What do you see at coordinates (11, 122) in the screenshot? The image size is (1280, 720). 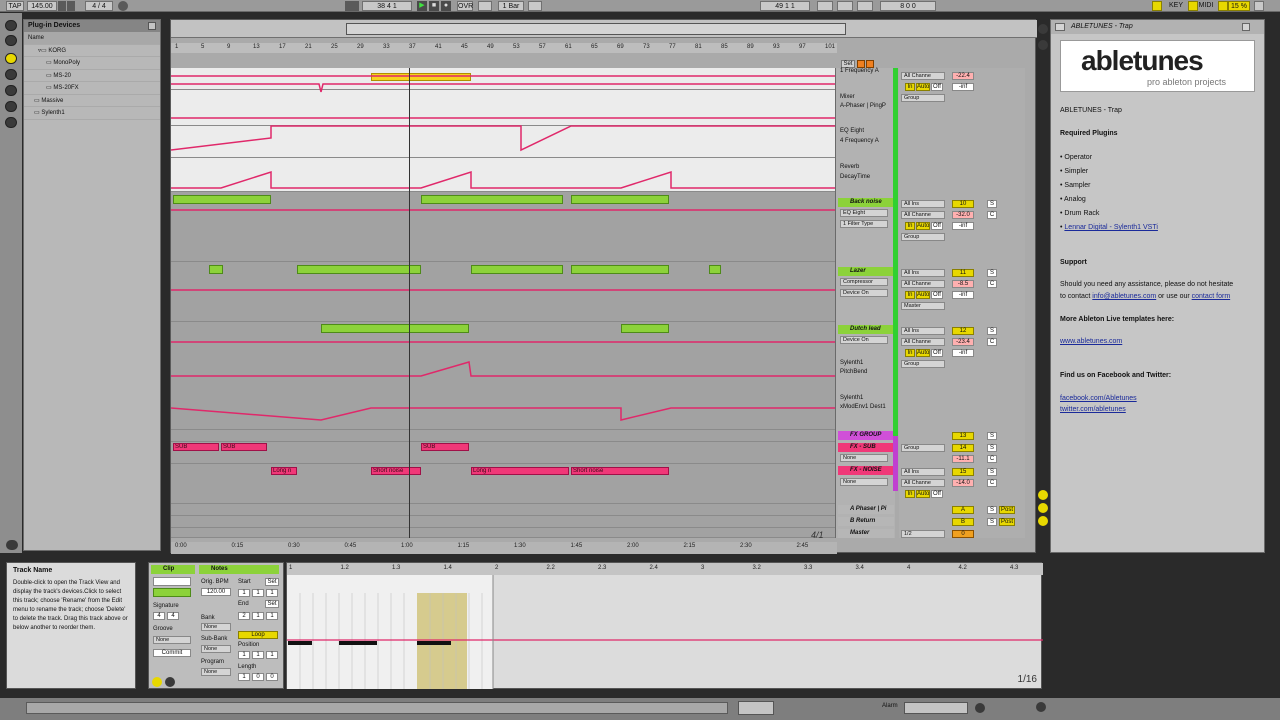 I see `hot-swap-icon` at bounding box center [11, 122].